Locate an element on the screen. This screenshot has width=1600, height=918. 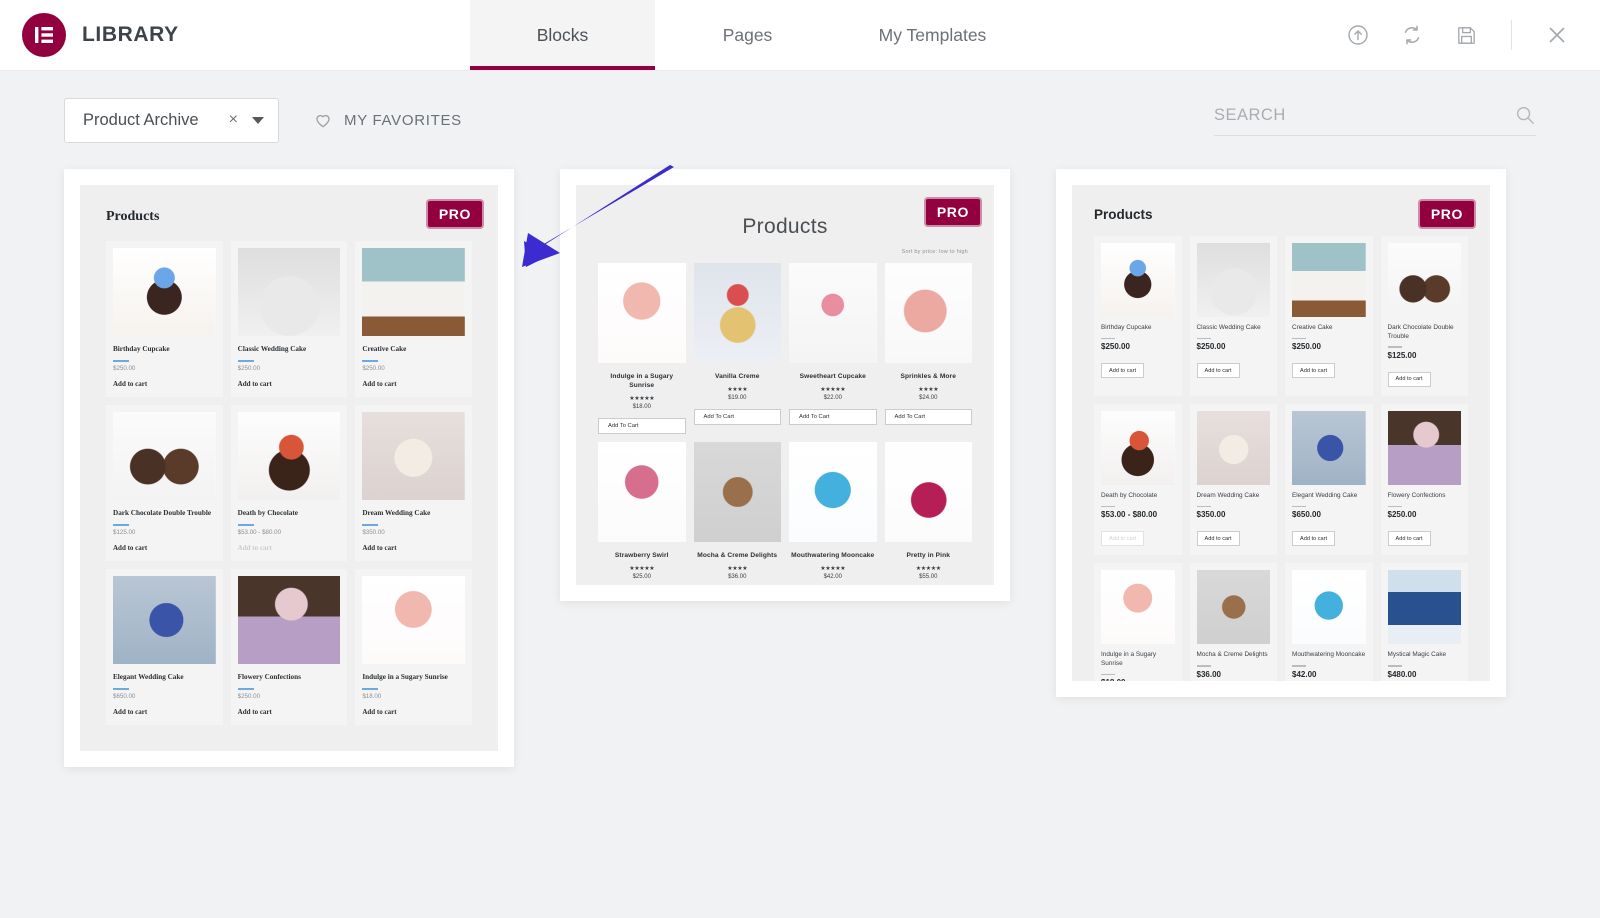
product-name: Birthday Cupcake is located at coordinates (141, 349).